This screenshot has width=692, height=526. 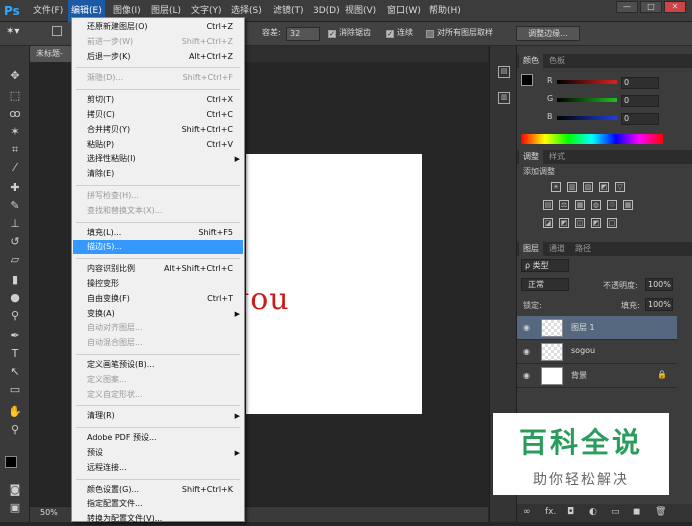 I want to click on layers-footer-icon: ◘, so click(x=570, y=512).